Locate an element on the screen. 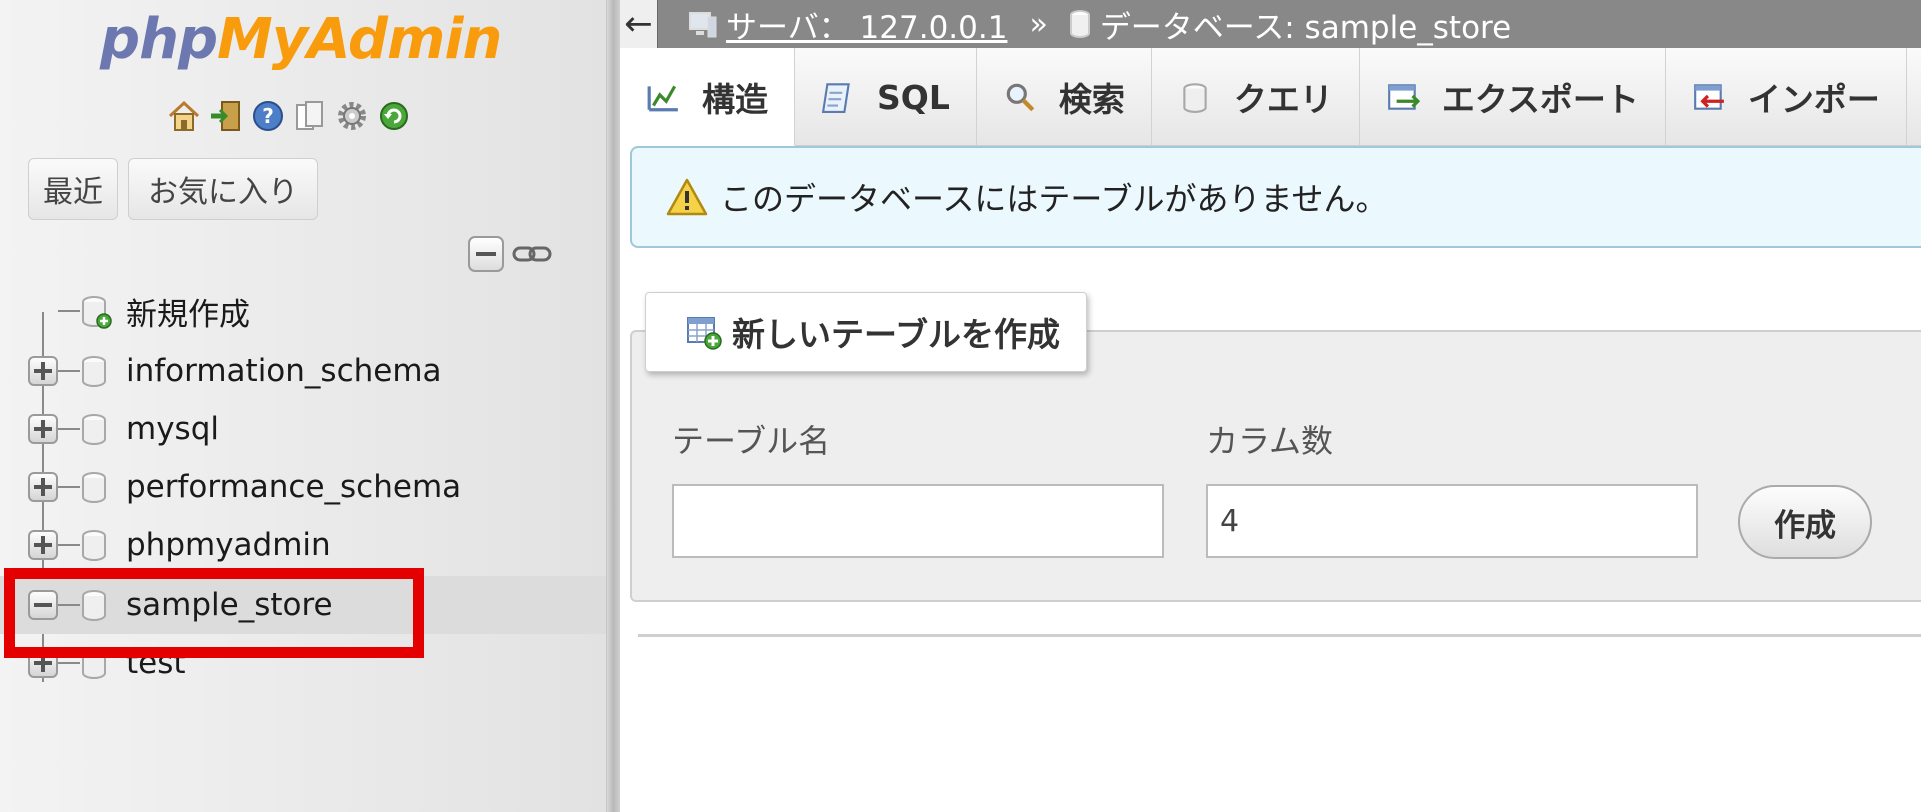 This screenshot has width=1921, height=812. new-database-icon is located at coordinates (97, 312).